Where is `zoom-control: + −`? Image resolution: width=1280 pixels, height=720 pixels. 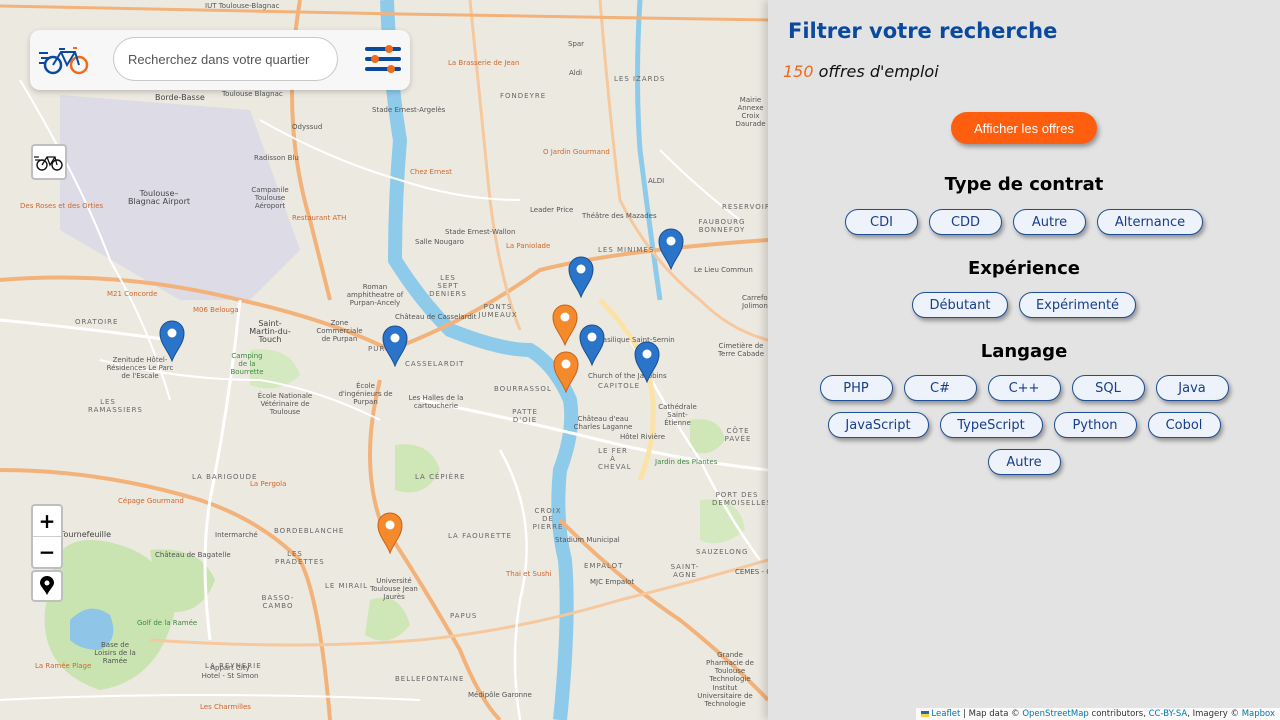
zoom-control: + − is located at coordinates (47, 536).